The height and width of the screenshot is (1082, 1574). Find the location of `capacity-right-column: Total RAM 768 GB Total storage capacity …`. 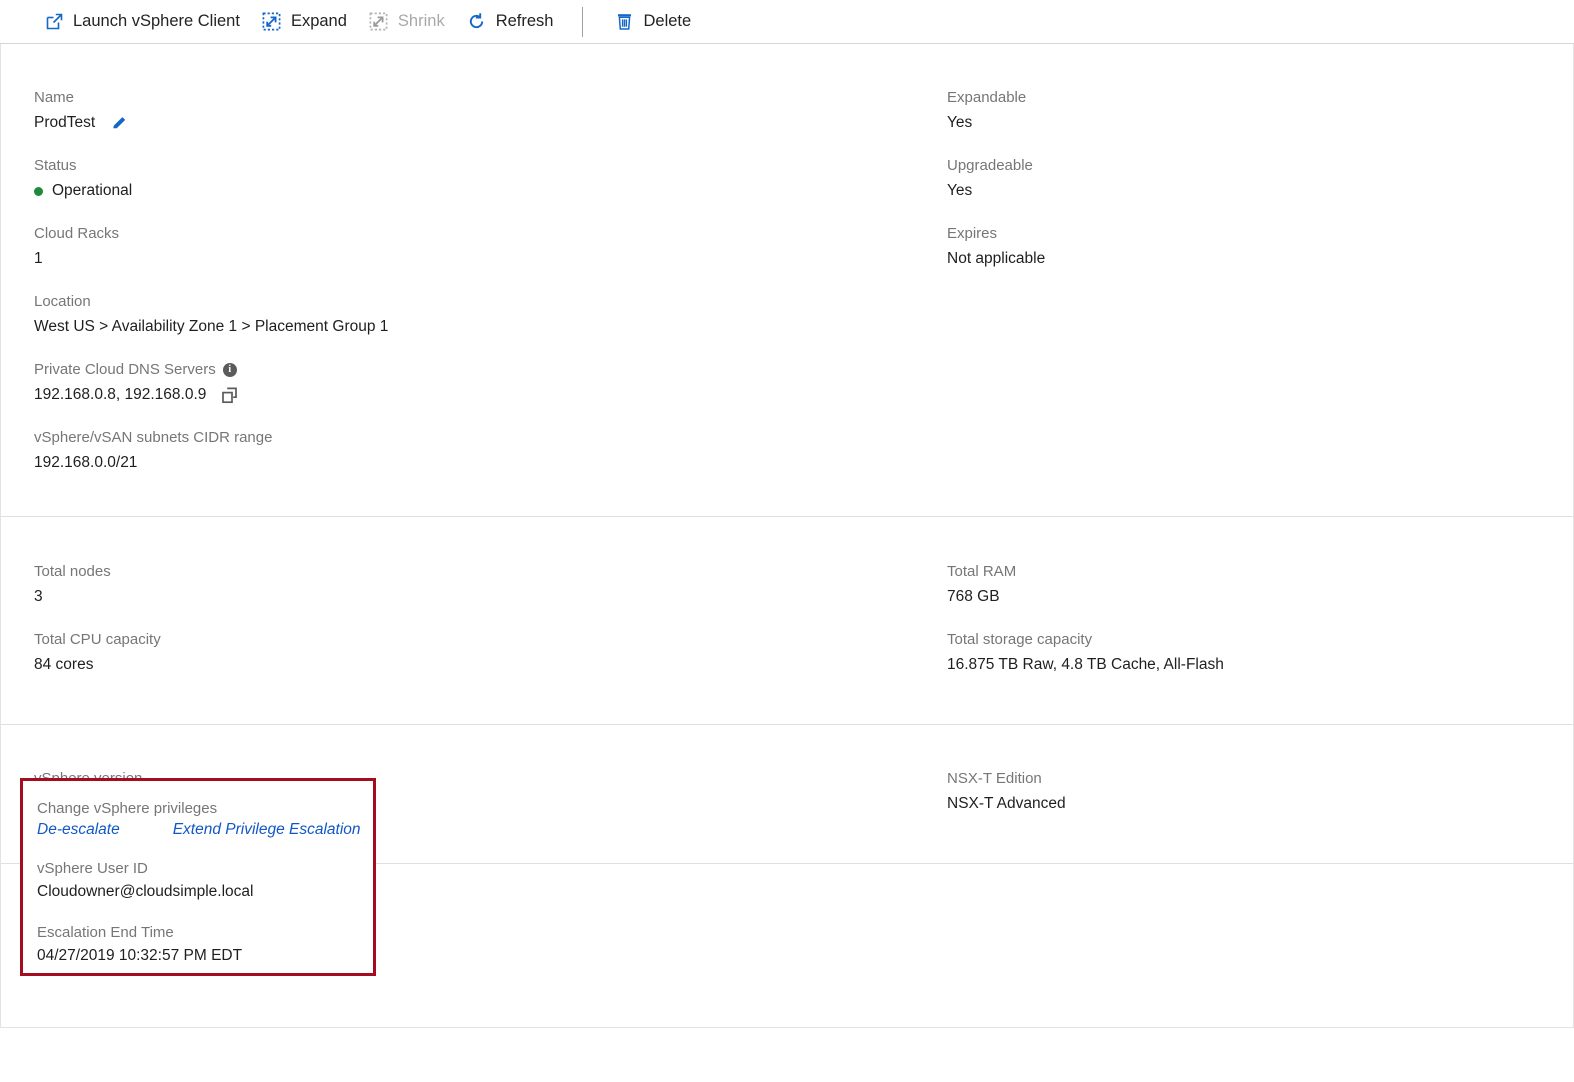

capacity-right-column: Total RAM 768 GB Total storage capacity … is located at coordinates (1243, 619).